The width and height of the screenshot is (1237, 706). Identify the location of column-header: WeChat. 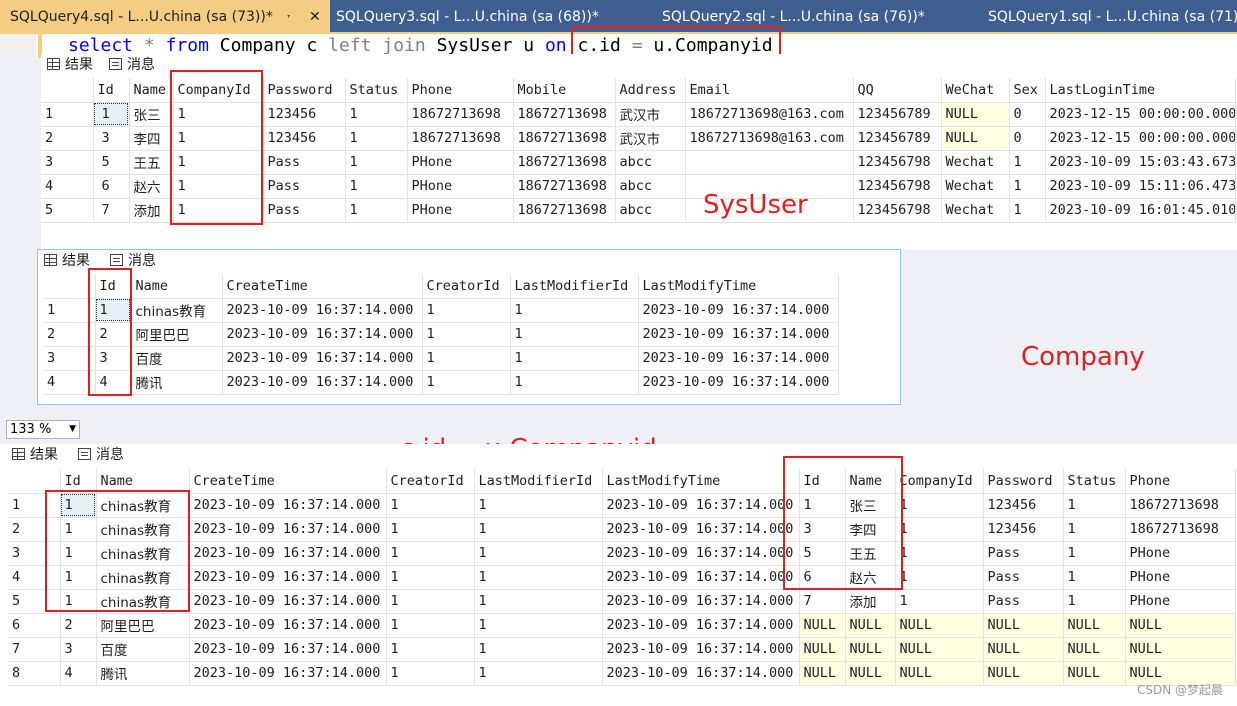
(975, 90).